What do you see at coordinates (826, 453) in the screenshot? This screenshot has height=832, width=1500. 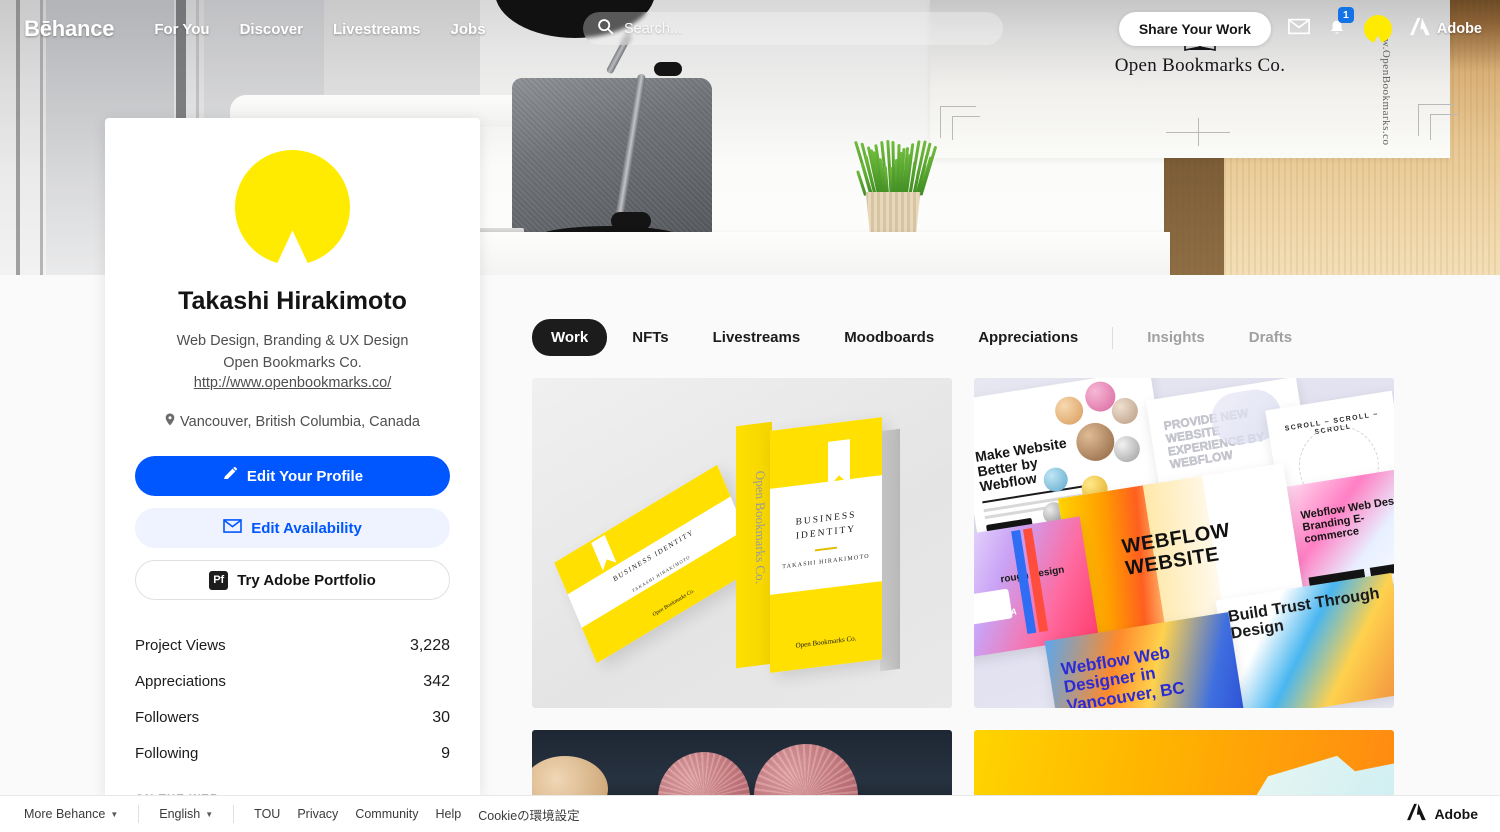 I see `book-yellow-band` at bounding box center [826, 453].